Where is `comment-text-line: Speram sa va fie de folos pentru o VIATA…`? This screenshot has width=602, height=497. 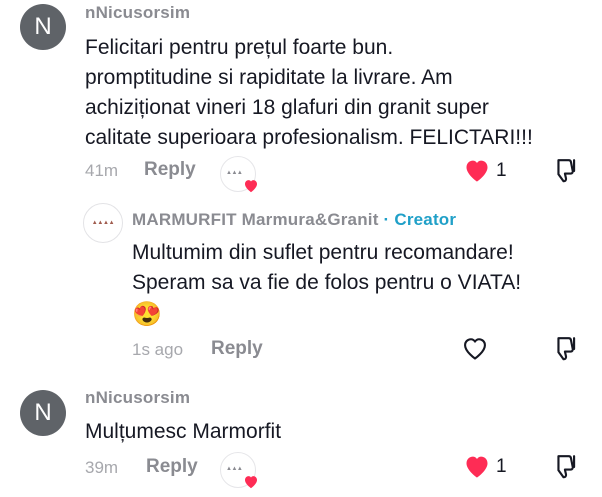
comment-text-line: Speram sa va fie de folos pentru o VIATA… is located at coordinates (327, 282).